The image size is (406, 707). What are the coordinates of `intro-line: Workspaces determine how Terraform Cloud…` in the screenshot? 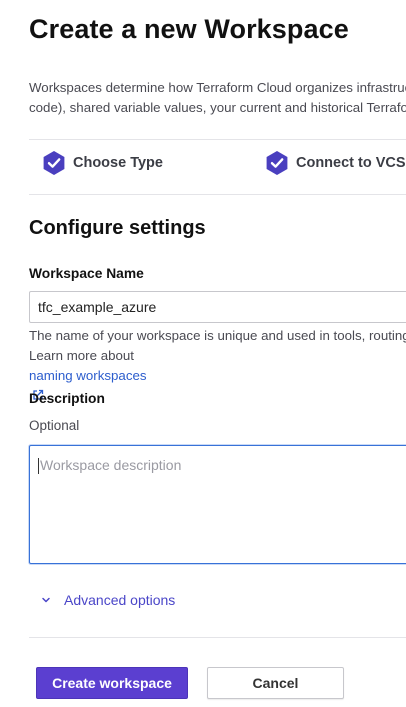 It's located at (217, 87).